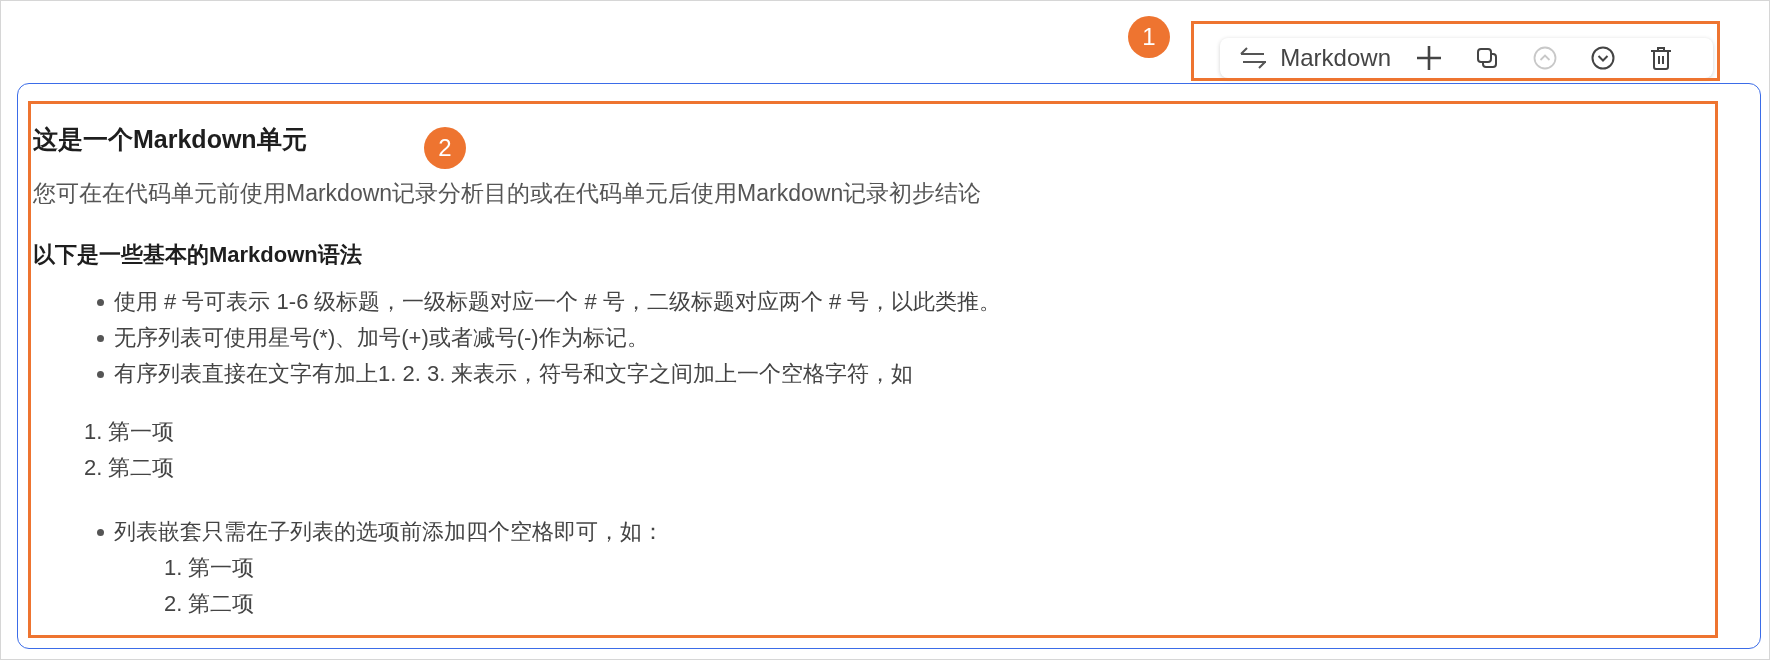 This screenshot has height=660, width=1770. Describe the element at coordinates (1487, 58) in the screenshot. I see `copy-icon` at that location.